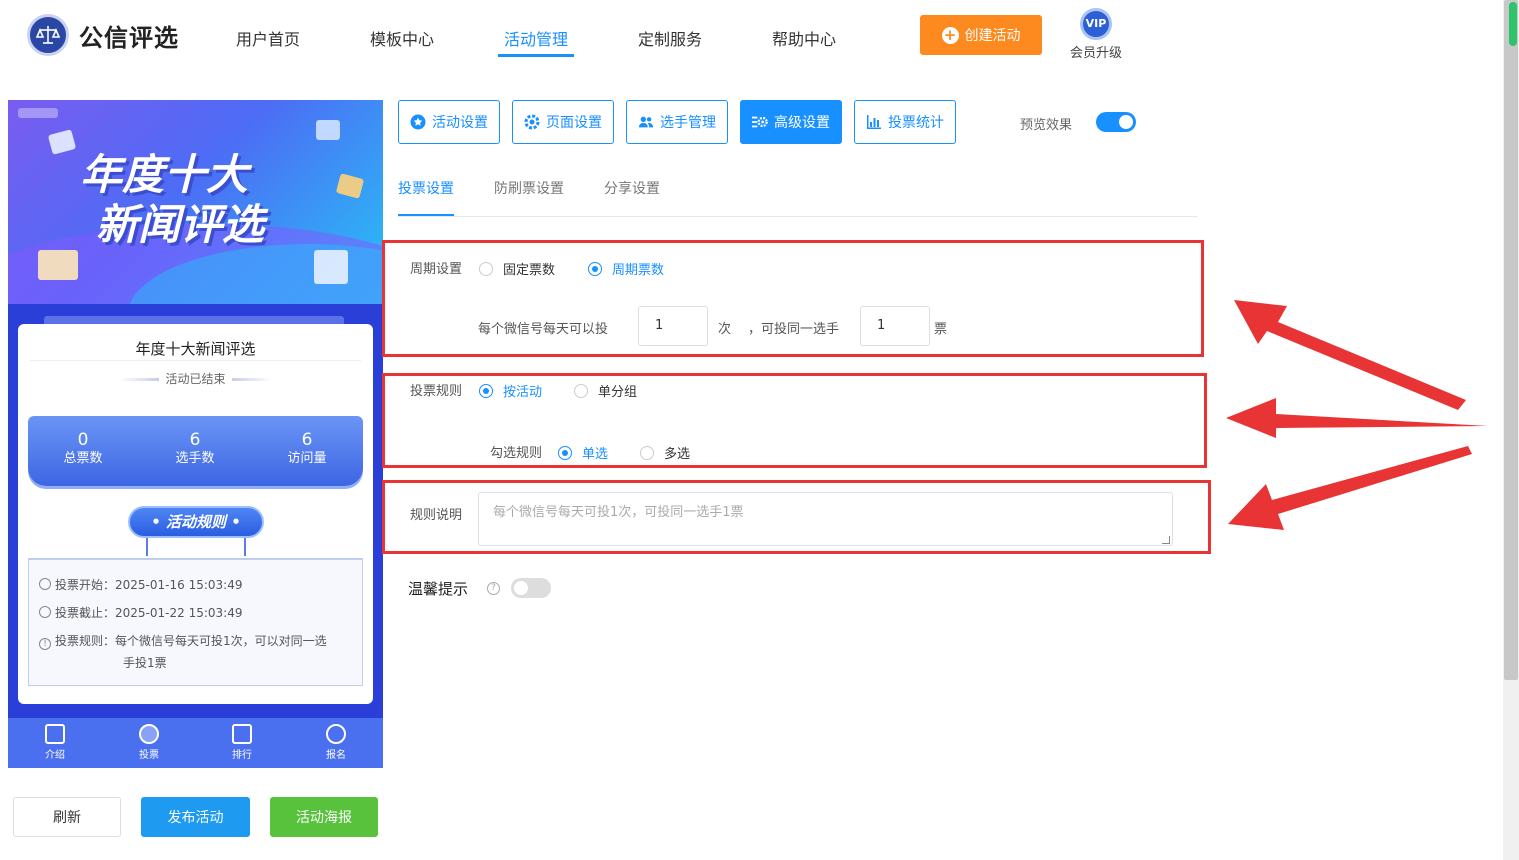  I want to click on tab-label: 介绍, so click(55, 755).